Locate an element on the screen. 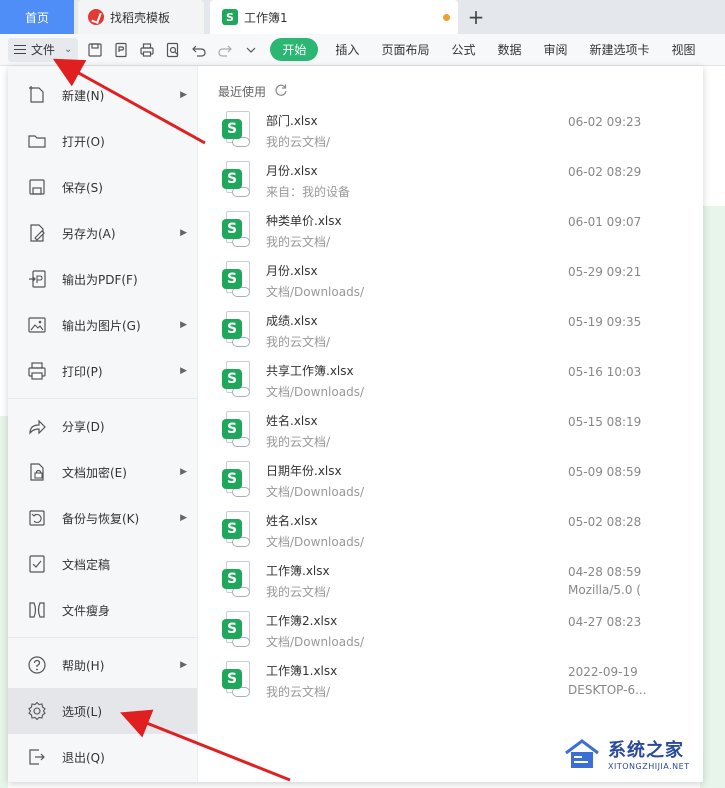 The width and height of the screenshot is (725, 788). menu-item-exit: 退出(Q) is located at coordinates (102, 757).